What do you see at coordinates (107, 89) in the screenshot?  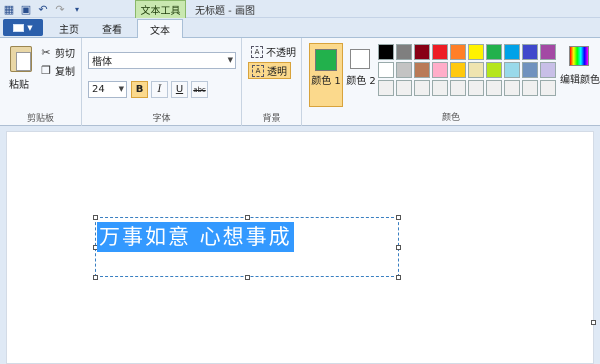 I see `font-size-select: 24 ▼` at bounding box center [107, 89].